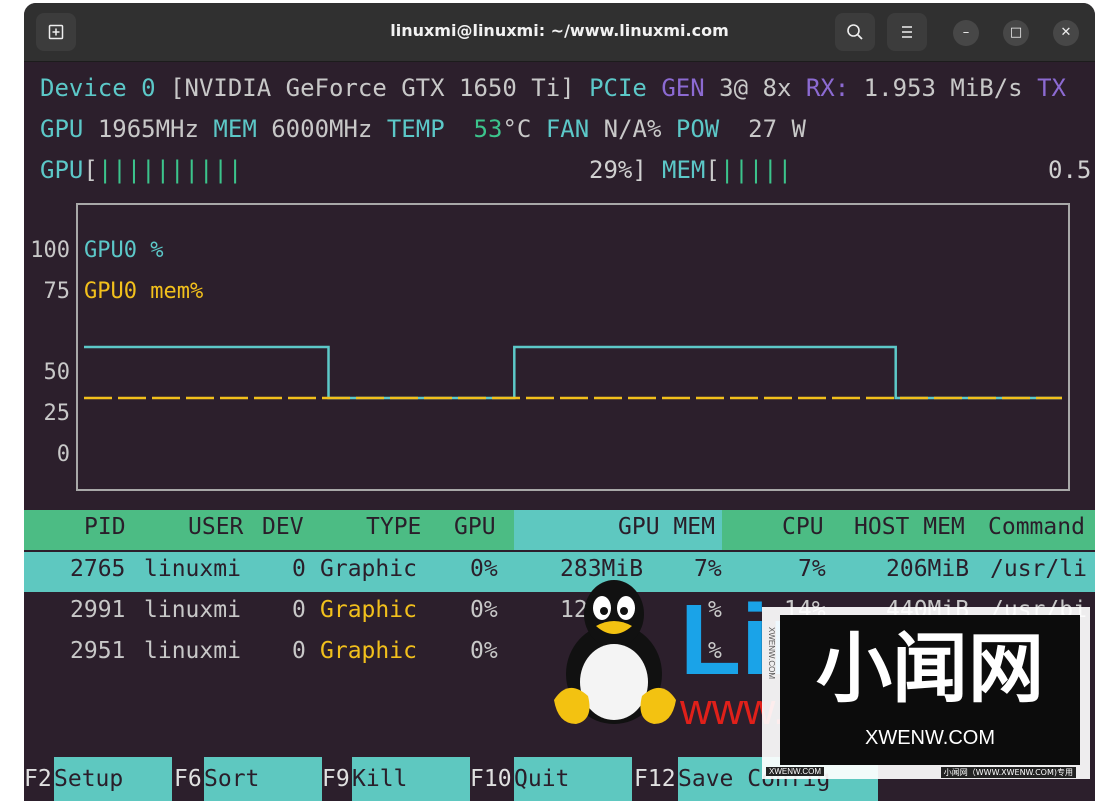 The width and height of the screenshot is (1116, 801). What do you see at coordinates (666, 527) in the screenshot?
I see `col-gpu-mem: GPU MEM` at bounding box center [666, 527].